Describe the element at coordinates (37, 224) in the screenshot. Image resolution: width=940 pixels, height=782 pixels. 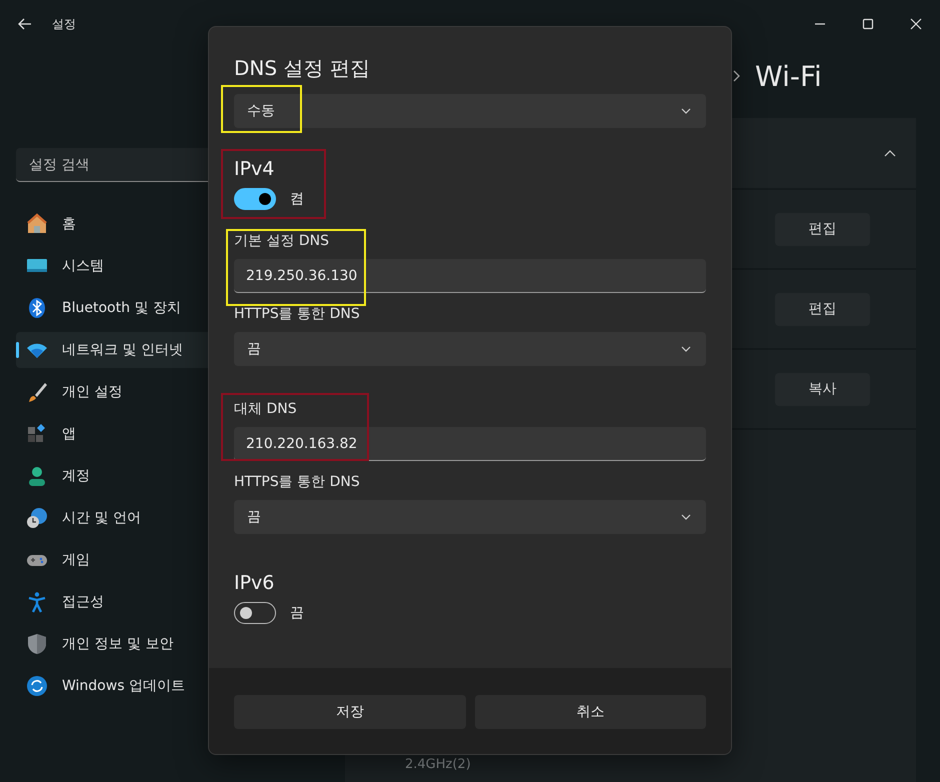
I see `home-icon` at that location.